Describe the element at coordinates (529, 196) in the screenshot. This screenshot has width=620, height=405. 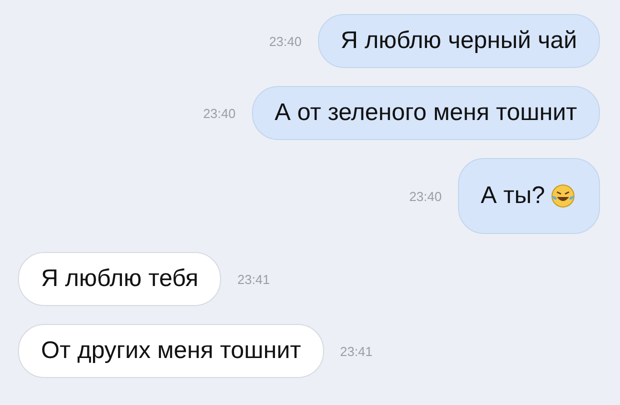
I see `message-bubble: А ты?` at that location.